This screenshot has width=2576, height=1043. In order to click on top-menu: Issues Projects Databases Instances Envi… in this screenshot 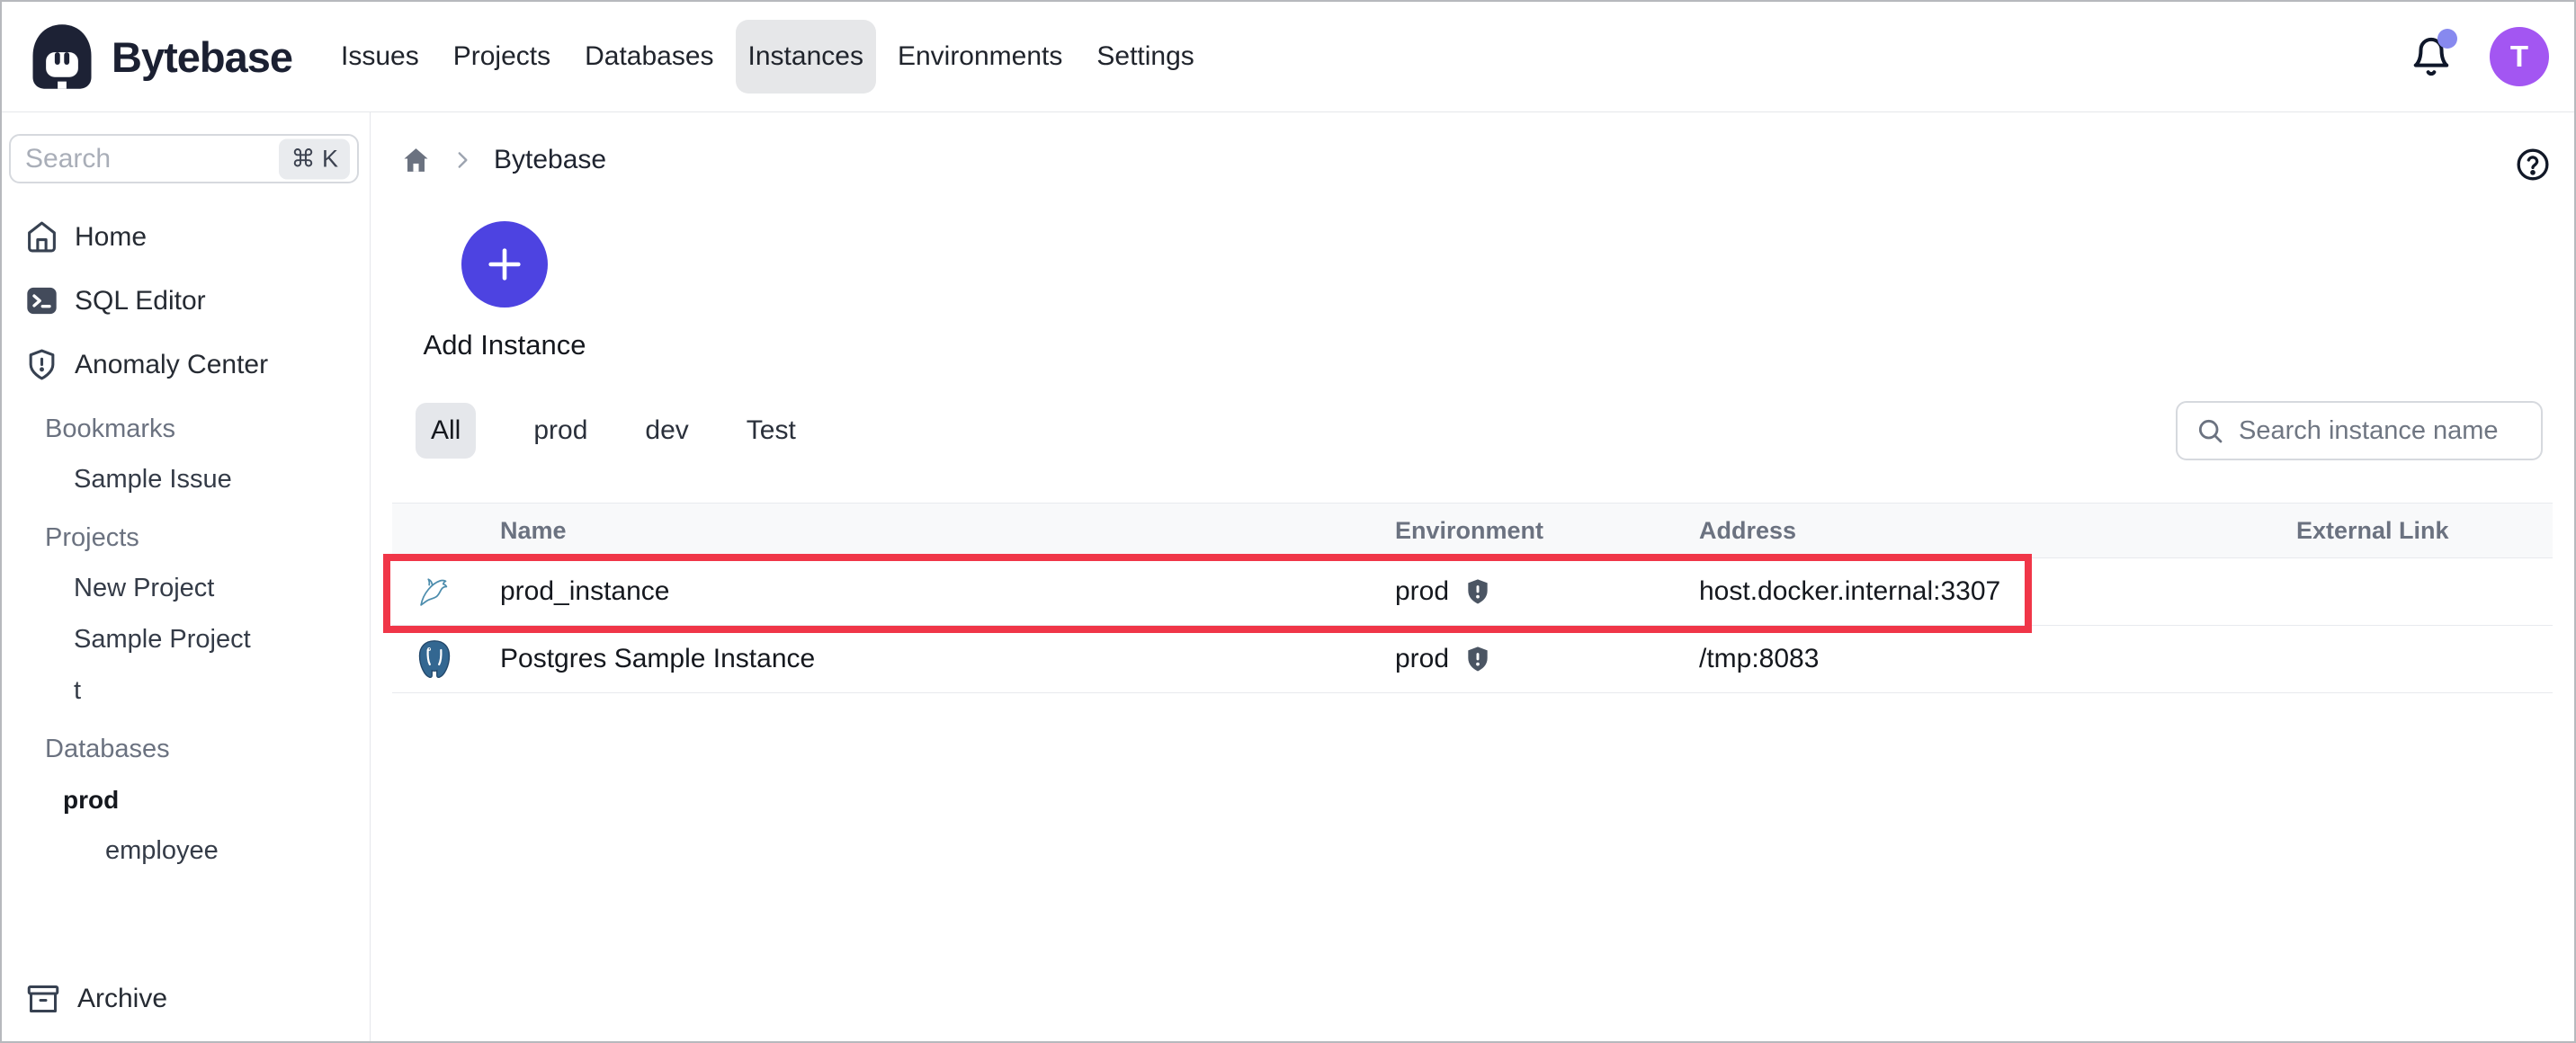, I will do `click(767, 57)`.